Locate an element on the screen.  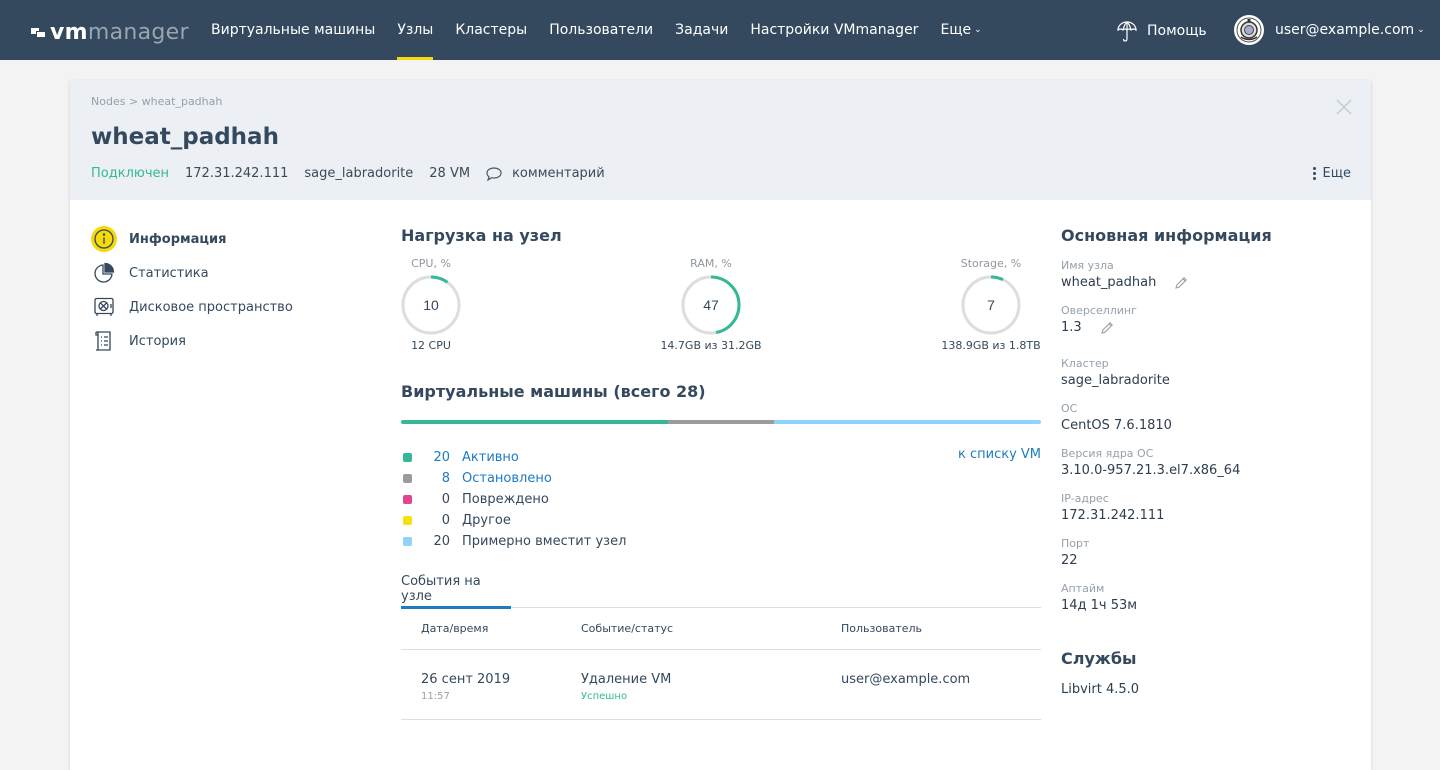
sidebar-item-info: Информация is located at coordinates (192, 239).